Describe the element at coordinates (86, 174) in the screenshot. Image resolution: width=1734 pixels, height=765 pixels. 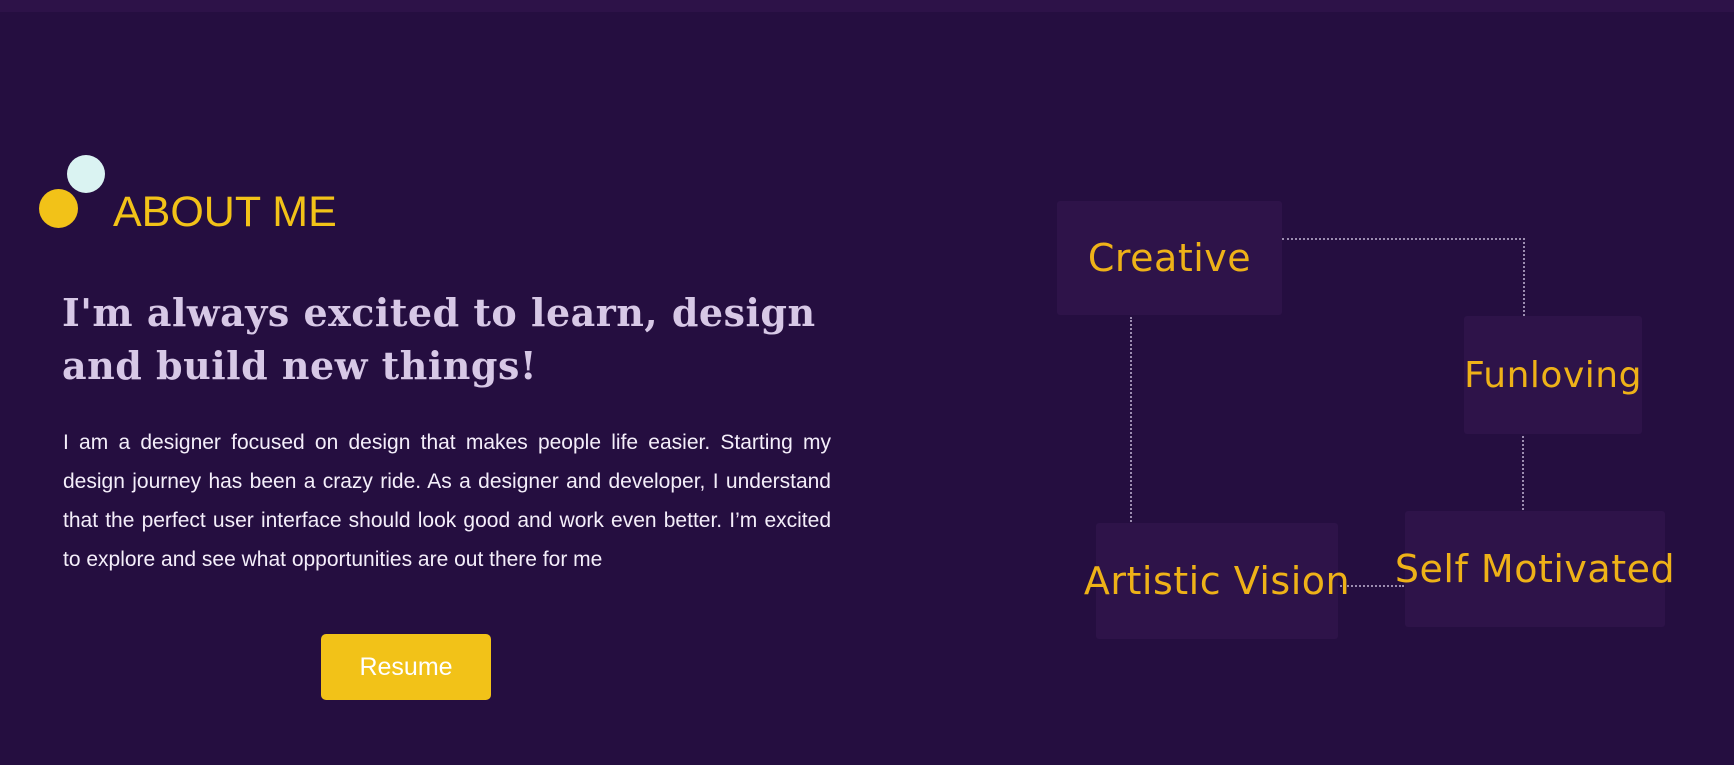
I see `decorative-circle-mint` at that location.